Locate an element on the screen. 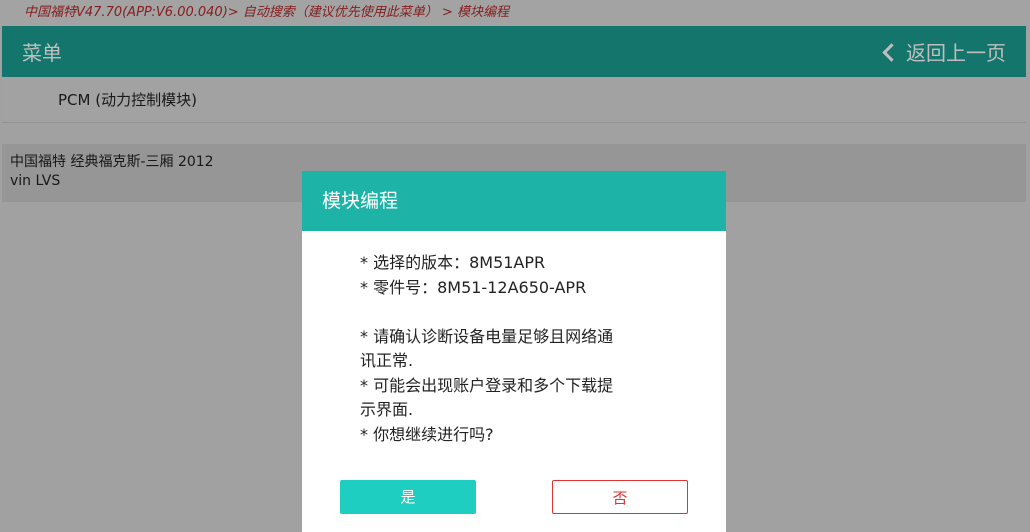 The width and height of the screenshot is (1030, 532). message-line-login-1: * 可能会出现账户登录和多个下载提 is located at coordinates (487, 385).